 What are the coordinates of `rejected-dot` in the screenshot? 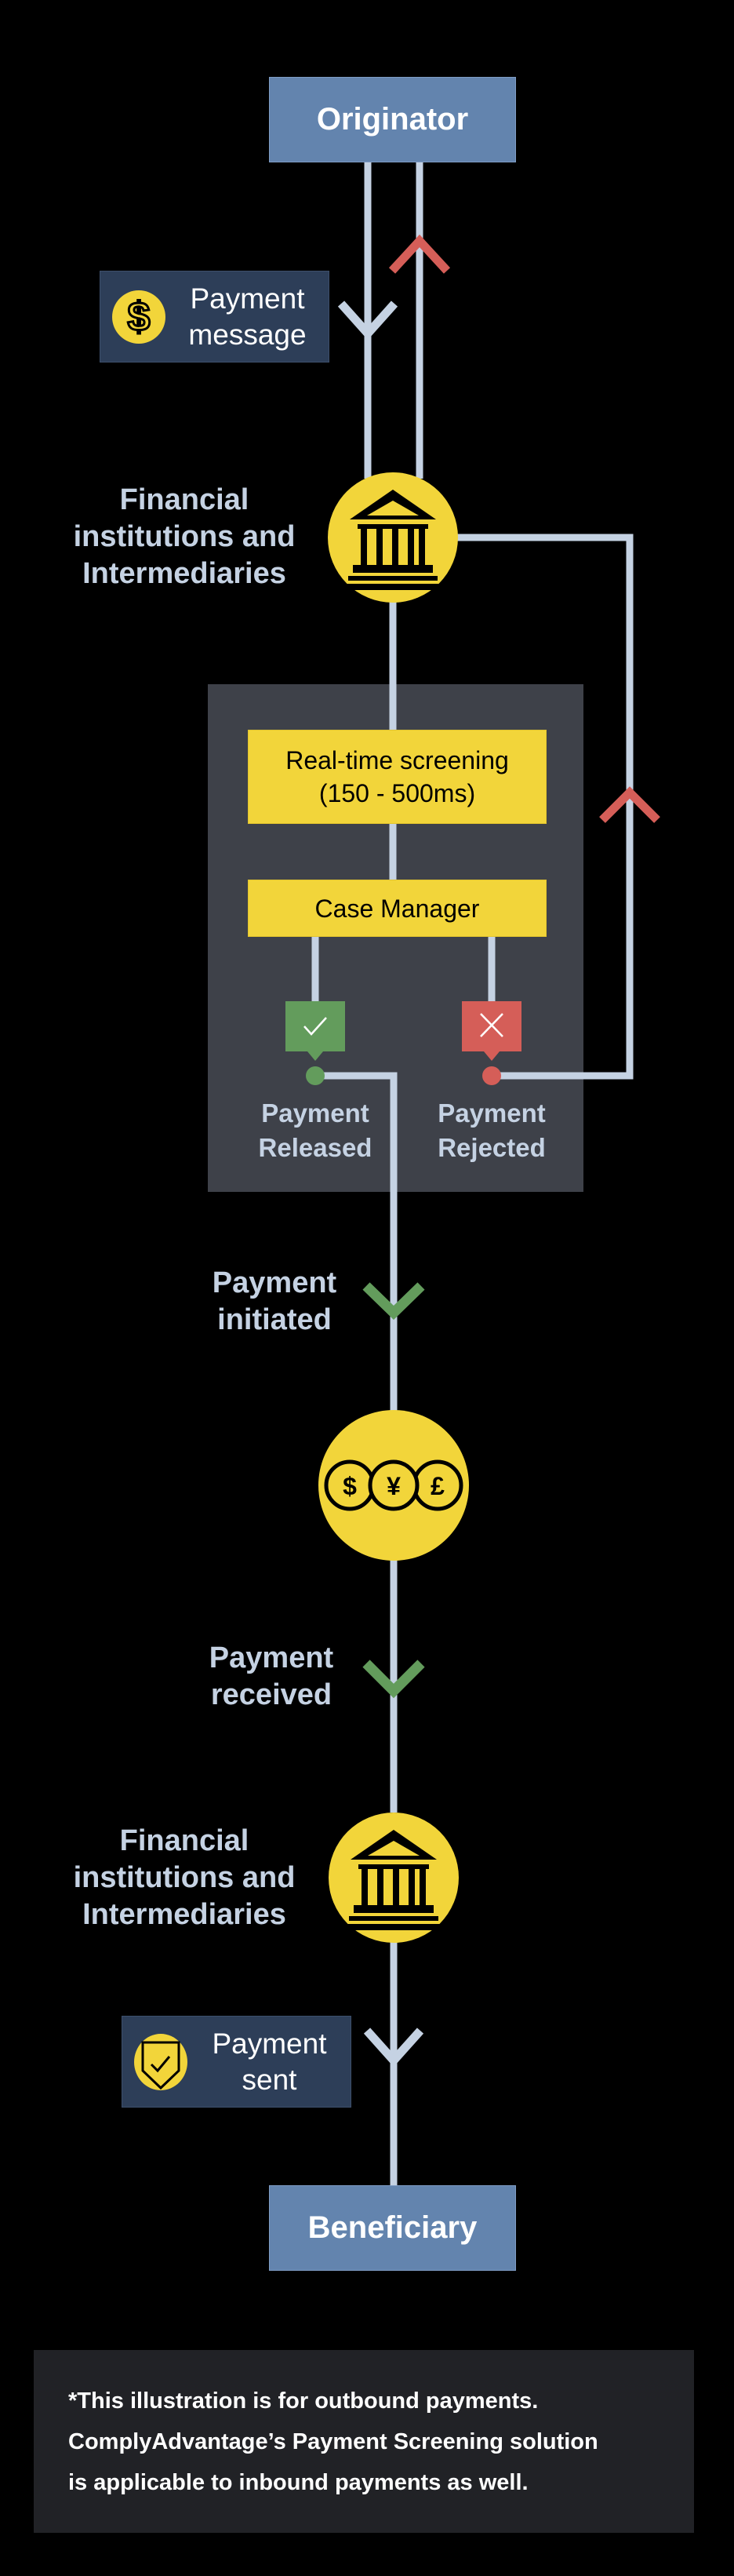 It's located at (491, 1075).